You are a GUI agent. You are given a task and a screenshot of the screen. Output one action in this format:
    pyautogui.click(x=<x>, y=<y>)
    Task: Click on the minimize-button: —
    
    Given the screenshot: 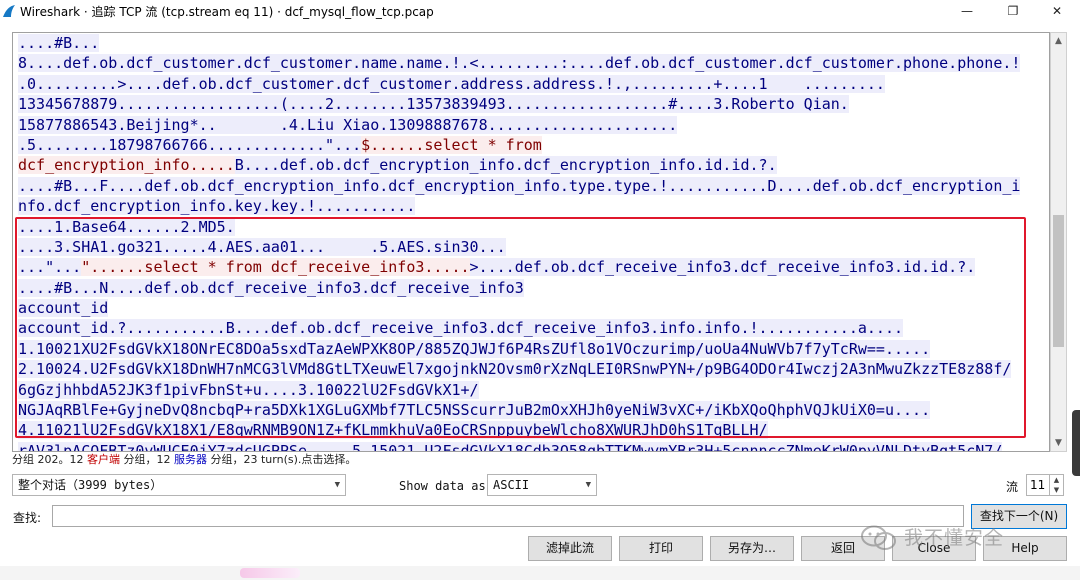 What is the action you would take?
    pyautogui.click(x=967, y=11)
    